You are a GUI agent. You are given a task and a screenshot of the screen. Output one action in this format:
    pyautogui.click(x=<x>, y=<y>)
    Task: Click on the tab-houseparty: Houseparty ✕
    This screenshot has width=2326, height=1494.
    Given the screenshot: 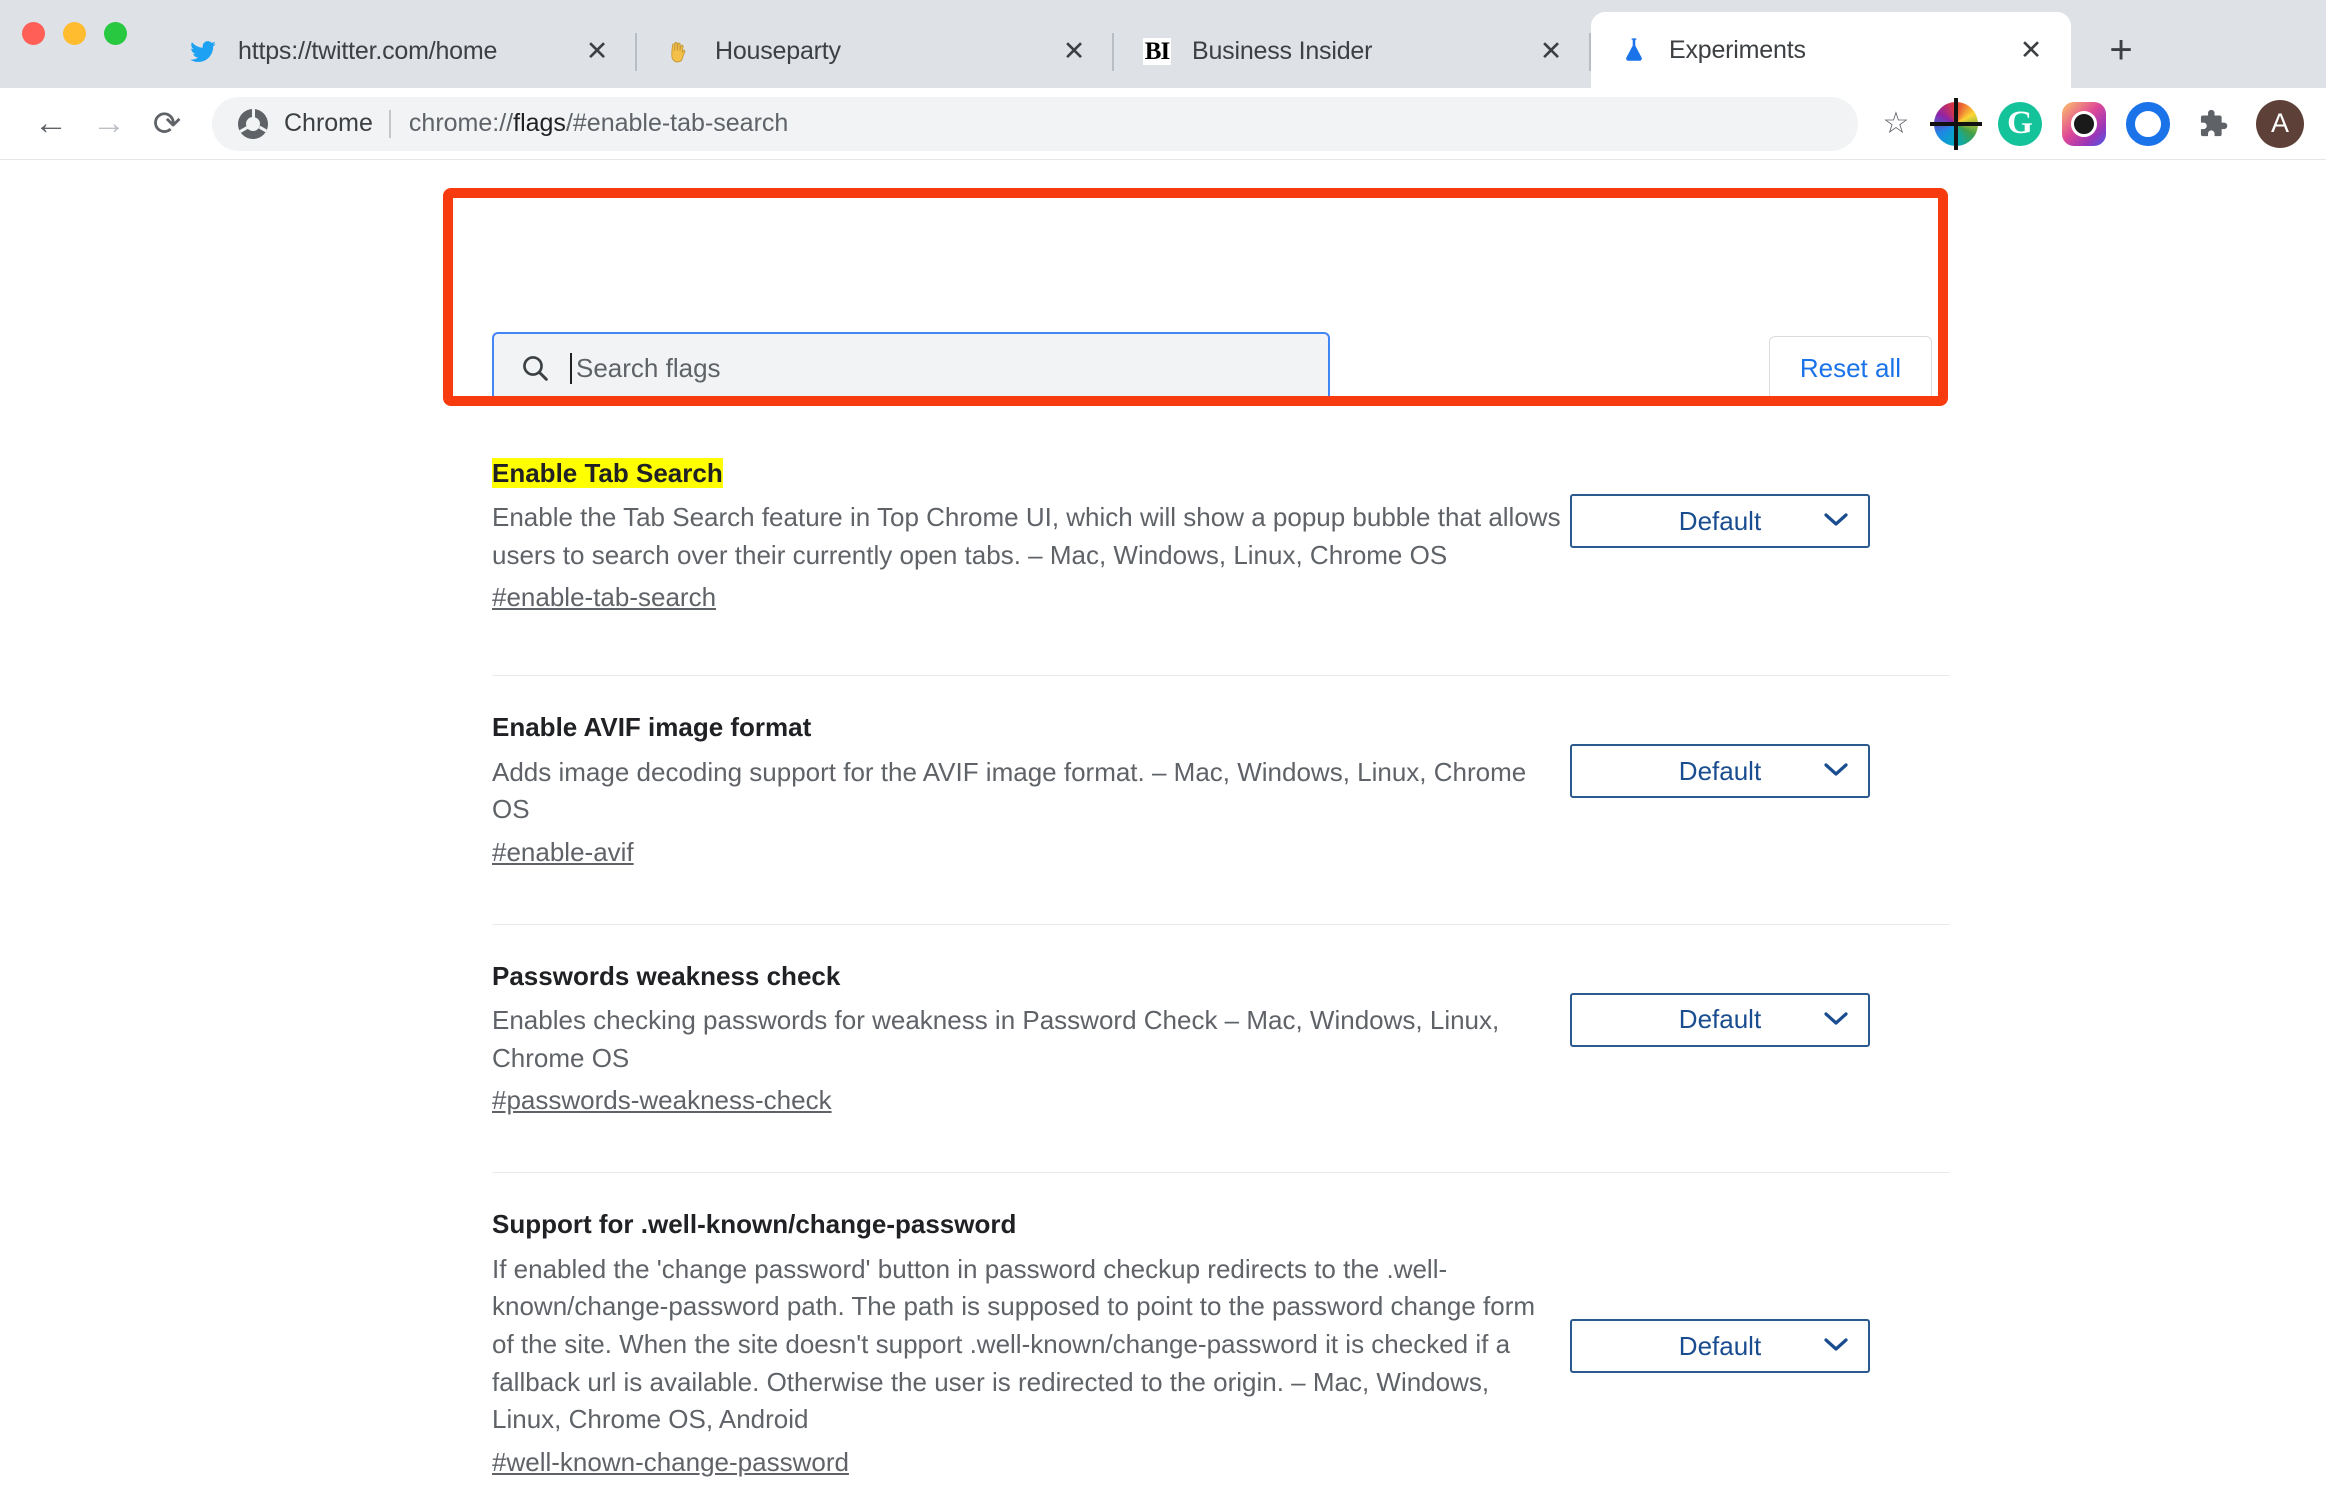 What is the action you would take?
    pyautogui.click(x=875, y=51)
    